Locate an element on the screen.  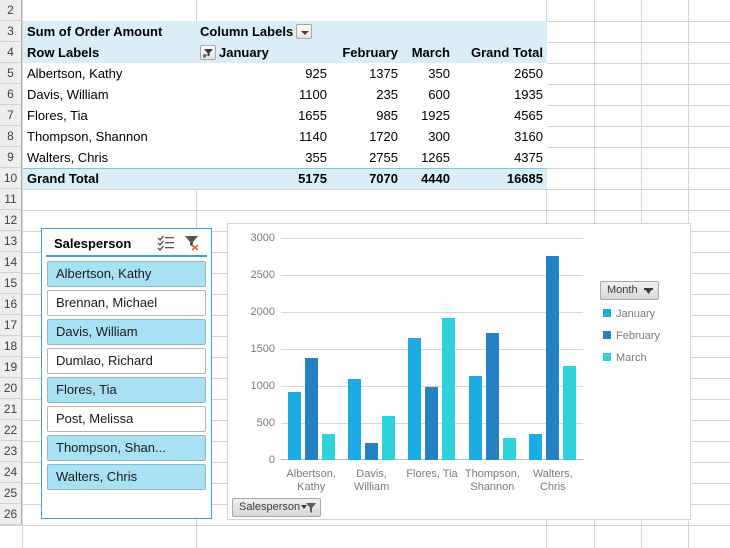
pivot-cell: 235 is located at coordinates (387, 94).